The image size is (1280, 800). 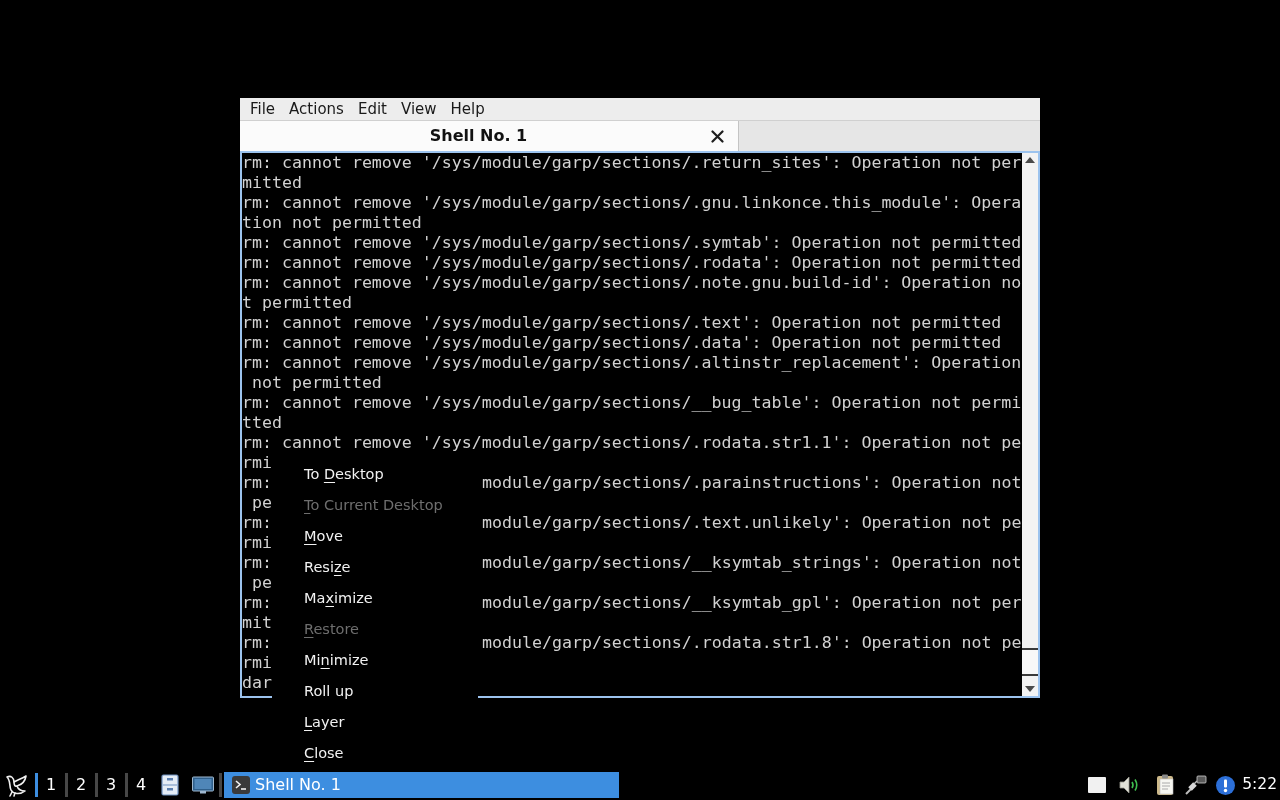 What do you see at coordinates (632, 263) in the screenshot?
I see `terminal-line: rm: cannot remove '/sys/module/garp/sections/.rodata': Operation not permitted` at bounding box center [632, 263].